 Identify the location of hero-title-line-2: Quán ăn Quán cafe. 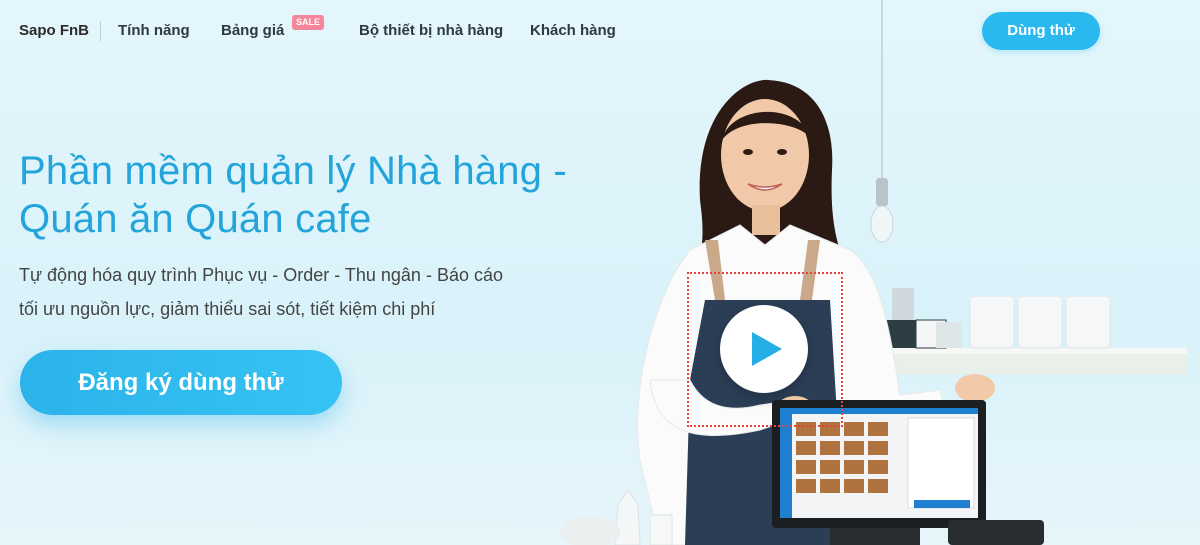
(195, 219).